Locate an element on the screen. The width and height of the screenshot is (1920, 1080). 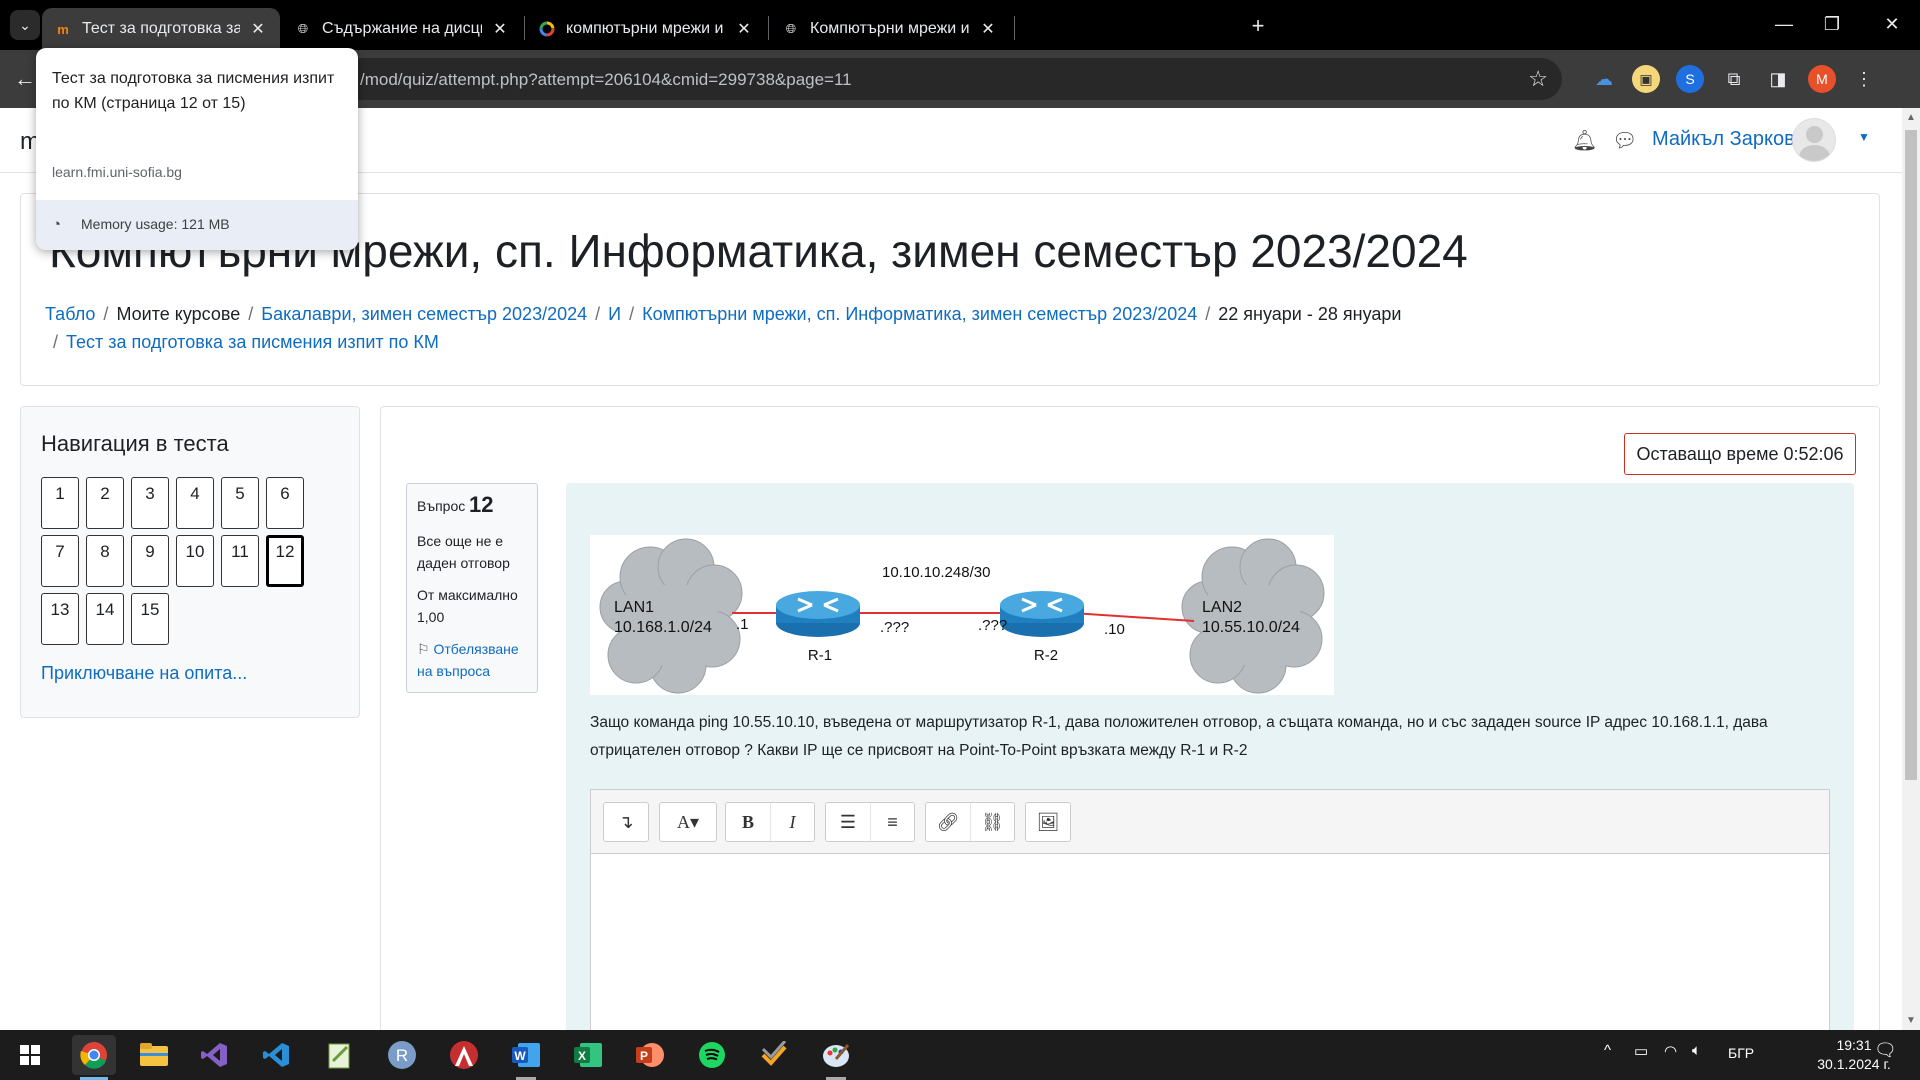
link-icon: 🔗︎ is located at coordinates (948, 822).